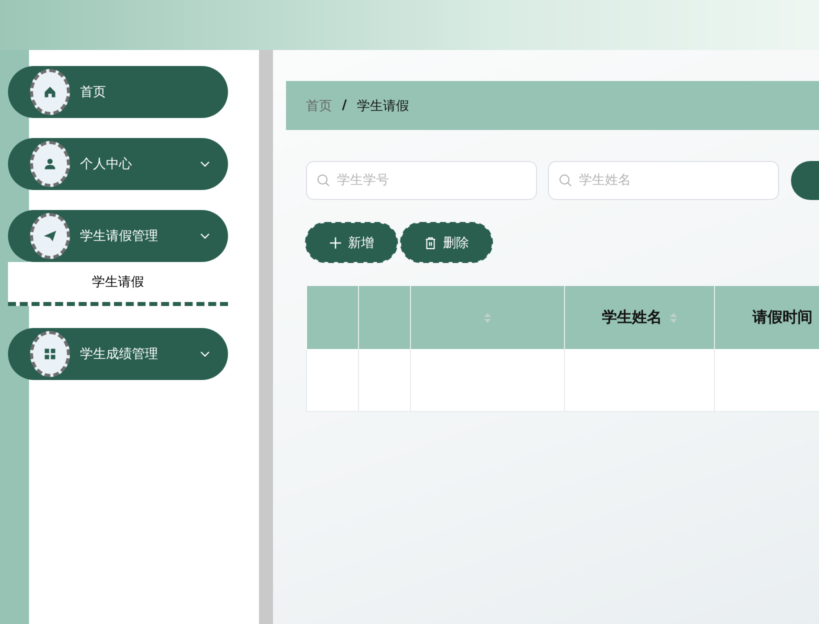  I want to click on submenu-item: 学生请假, so click(118, 284).